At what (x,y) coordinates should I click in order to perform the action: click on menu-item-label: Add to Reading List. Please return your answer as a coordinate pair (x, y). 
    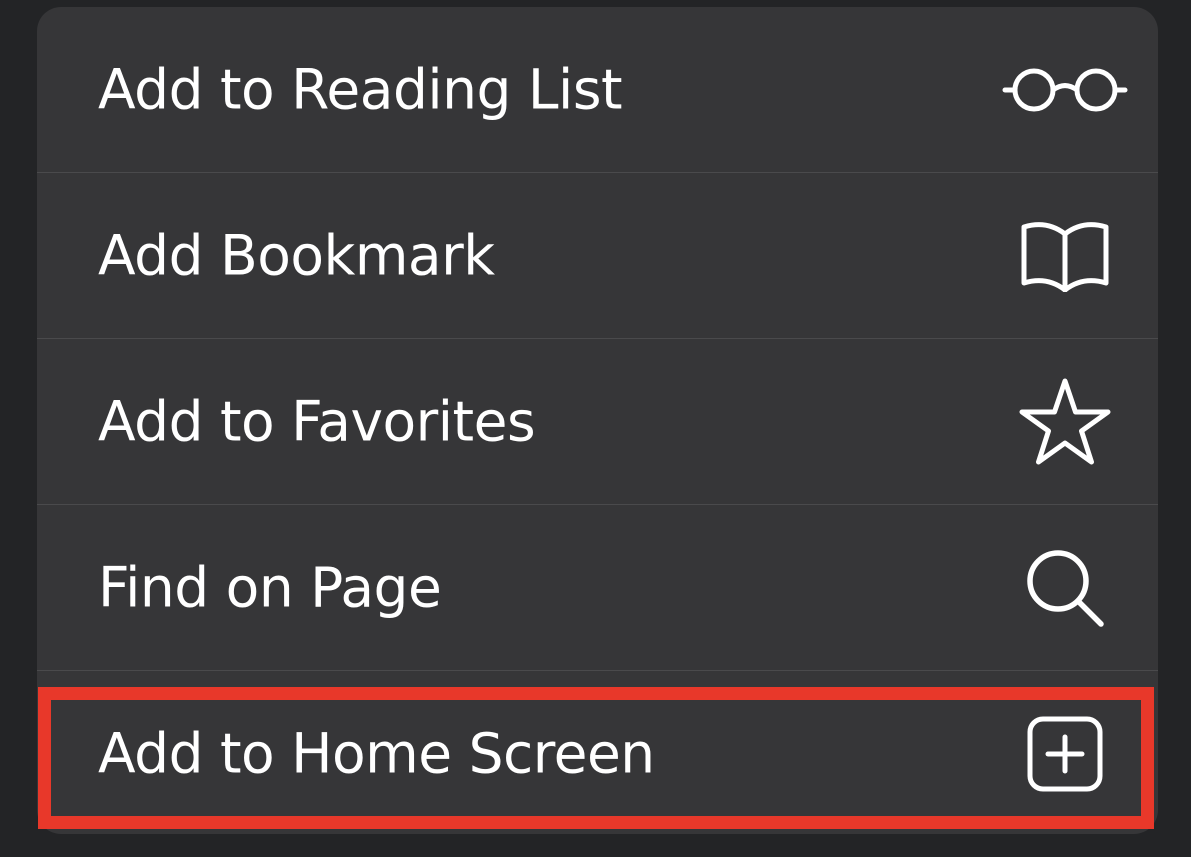
    Looking at the image, I should click on (360, 89).